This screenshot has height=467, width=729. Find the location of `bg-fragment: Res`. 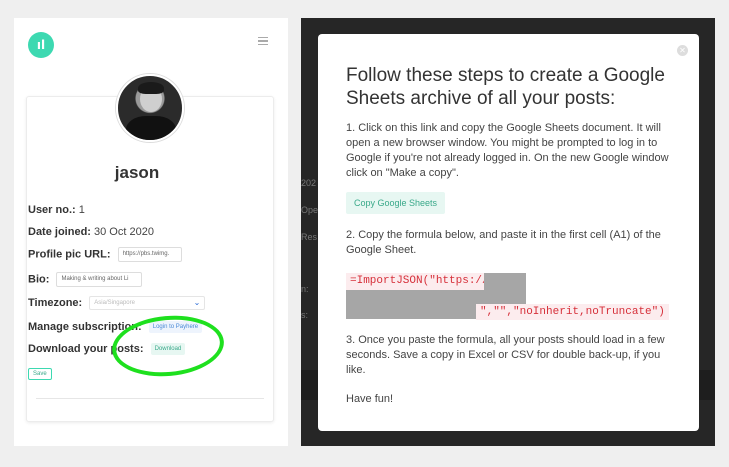

bg-fragment: Res is located at coordinates (309, 237).